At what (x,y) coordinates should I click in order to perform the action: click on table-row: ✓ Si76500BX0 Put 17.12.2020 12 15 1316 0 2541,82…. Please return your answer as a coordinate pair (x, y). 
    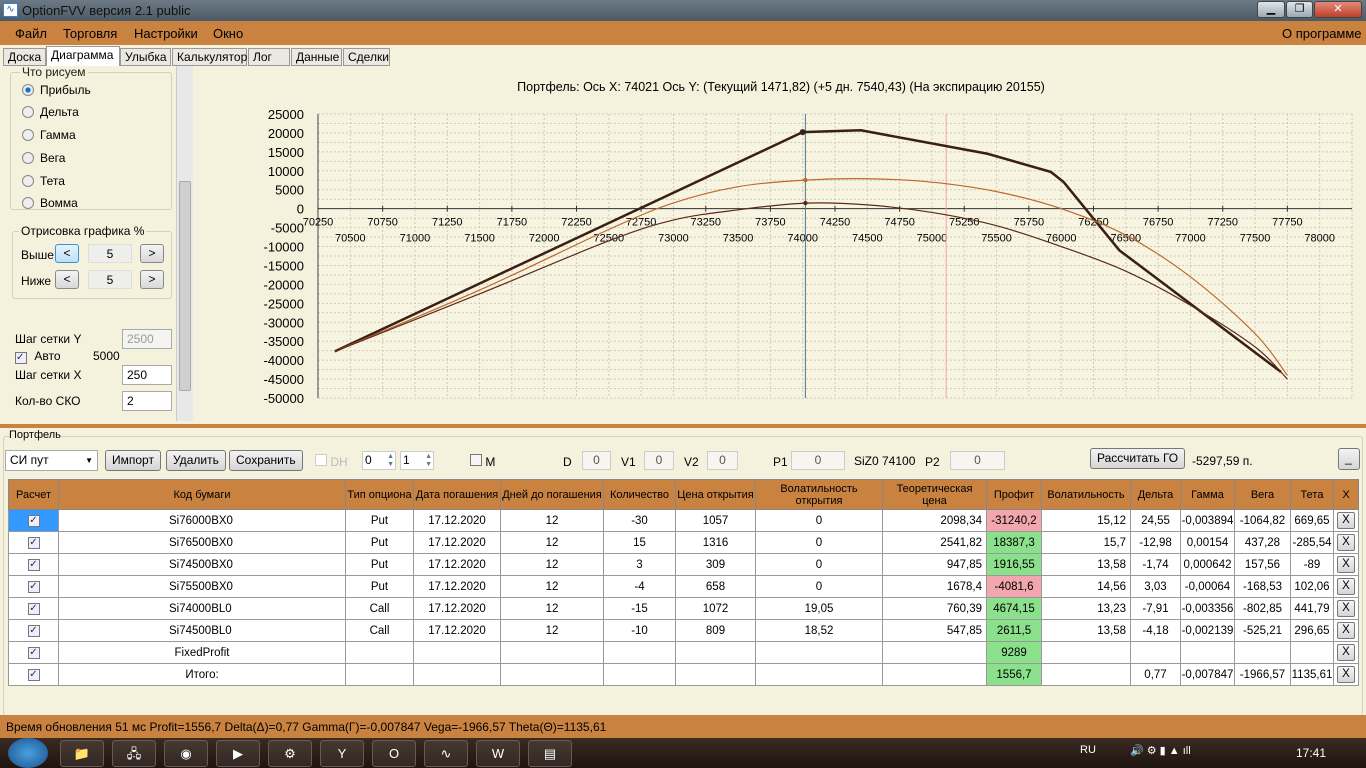
    Looking at the image, I should click on (683, 542).